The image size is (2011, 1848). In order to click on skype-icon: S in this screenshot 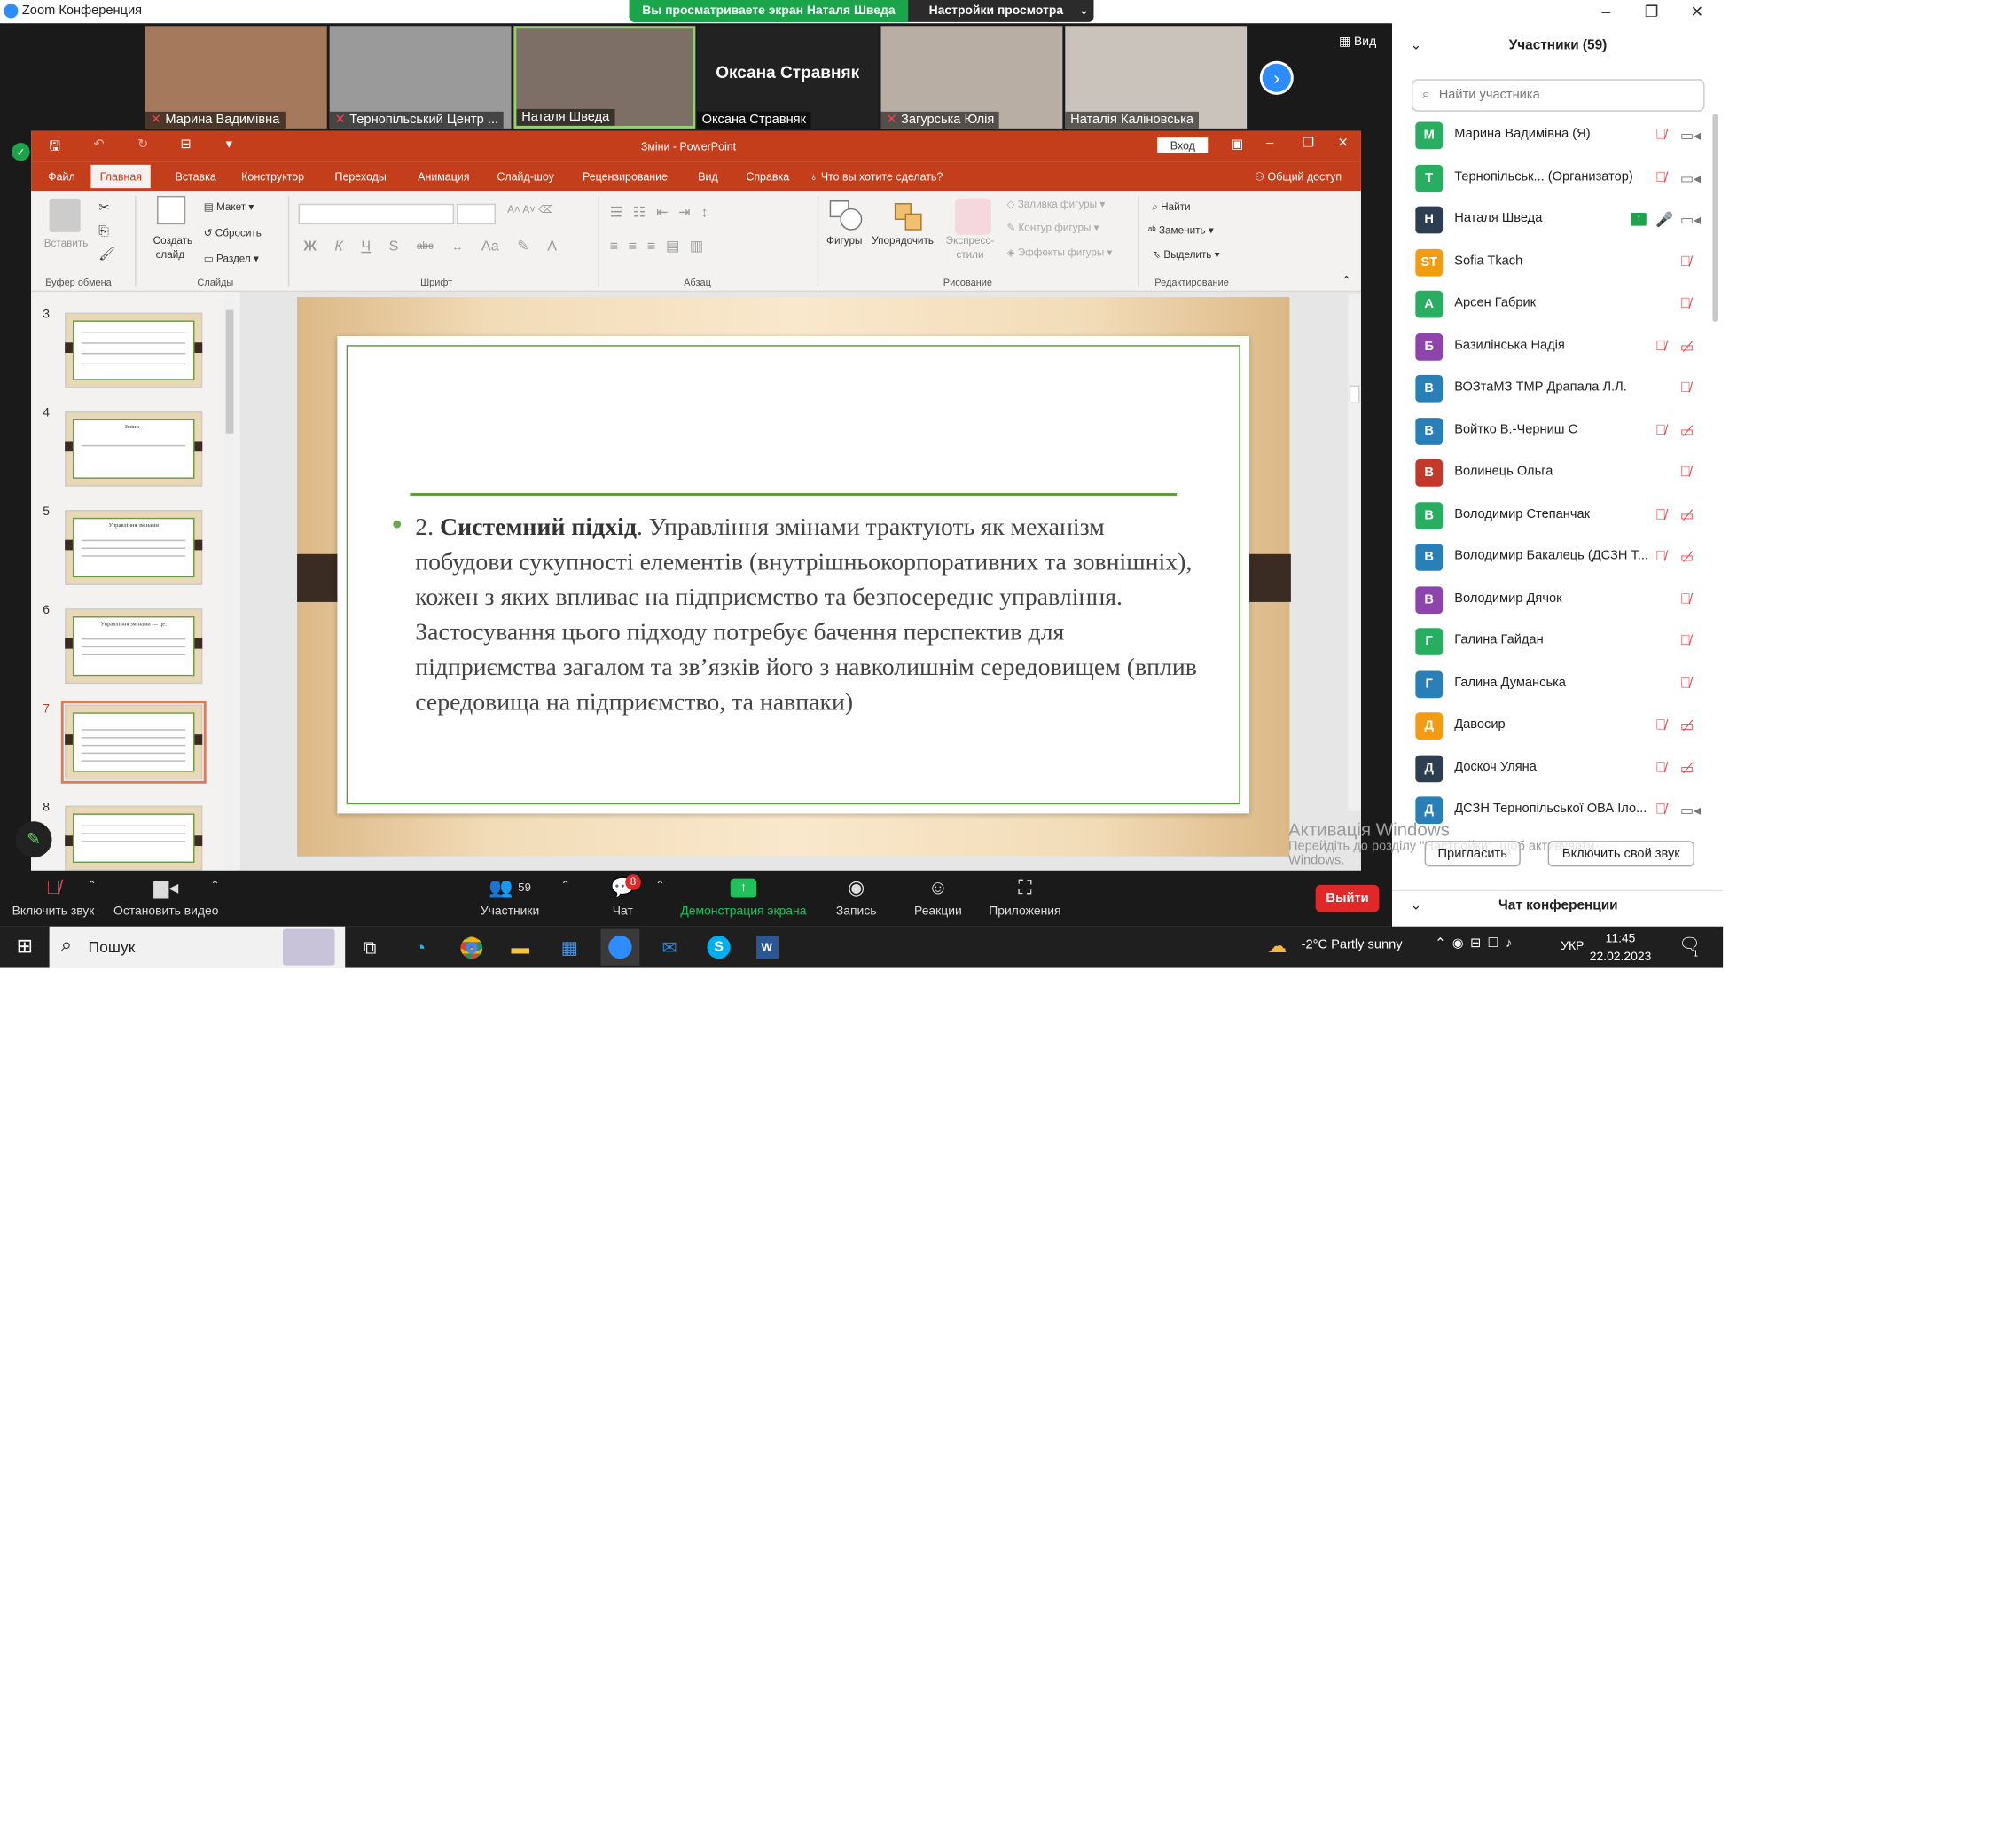, I will do `click(719, 947)`.